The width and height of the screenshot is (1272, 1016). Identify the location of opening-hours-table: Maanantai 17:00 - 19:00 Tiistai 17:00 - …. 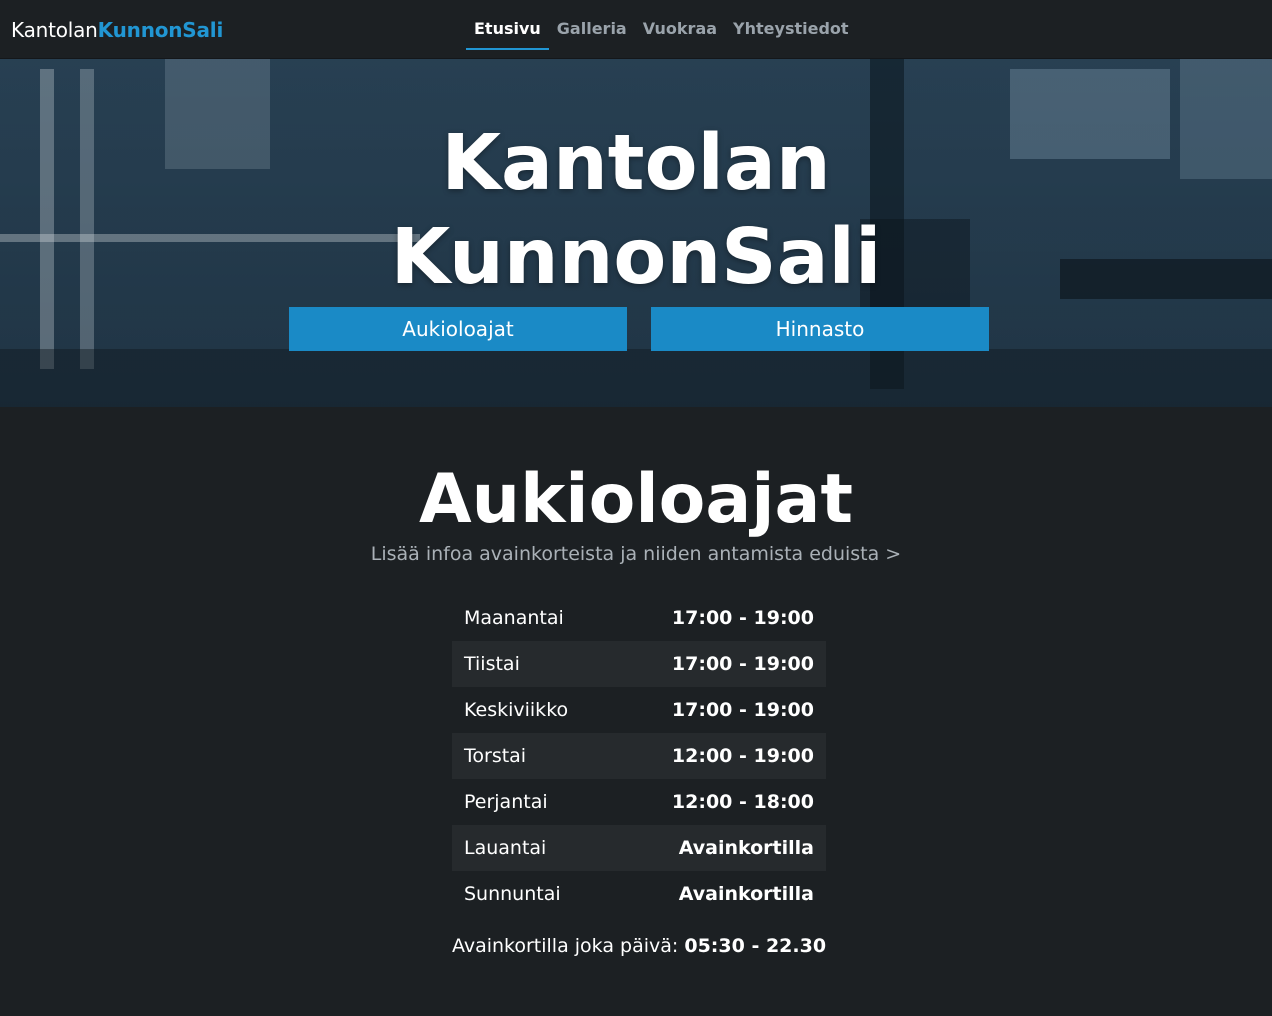
(639, 756).